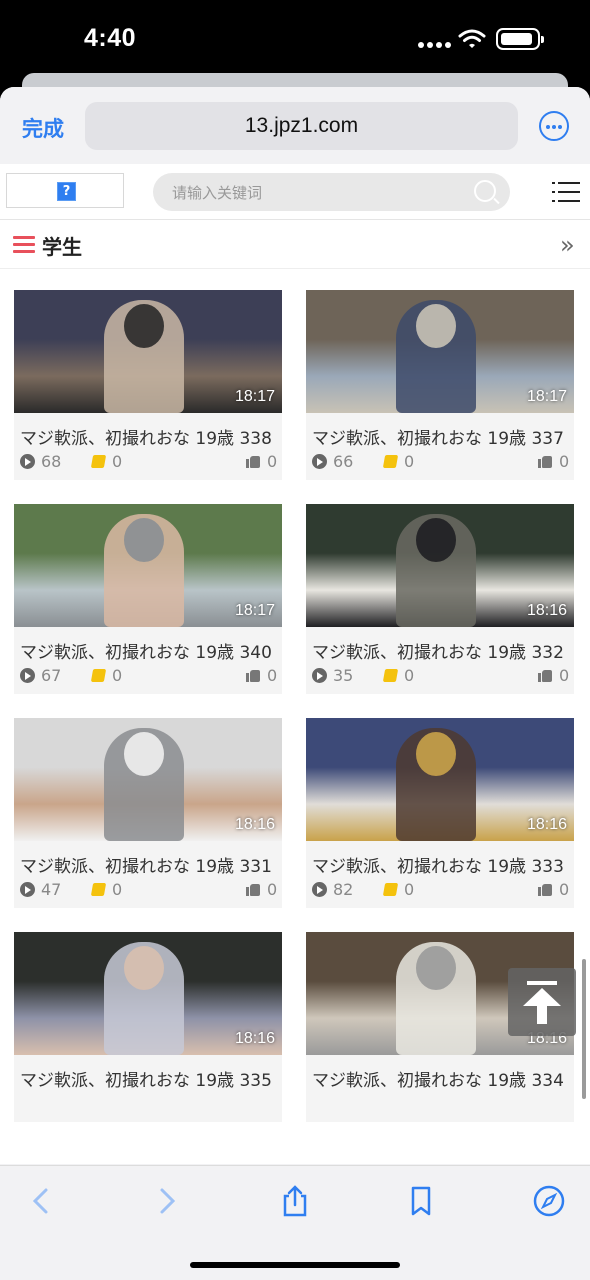 This screenshot has height=1280, width=590. I want to click on broken-image-icon: ?, so click(66, 191).